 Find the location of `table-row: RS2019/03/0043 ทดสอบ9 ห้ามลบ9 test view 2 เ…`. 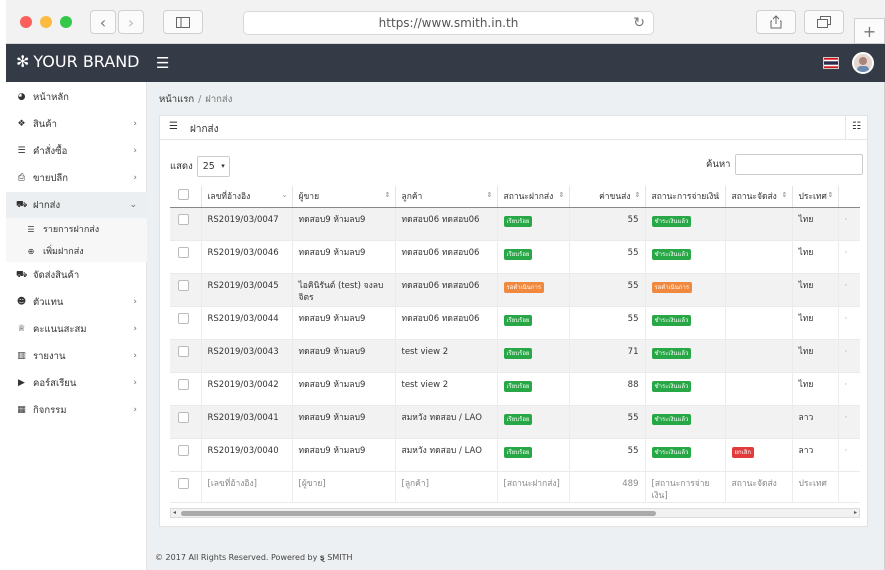

table-row: RS2019/03/0043 ทดสอบ9 ห้ามลบ9 test view 2 เ… is located at coordinates (515, 356).